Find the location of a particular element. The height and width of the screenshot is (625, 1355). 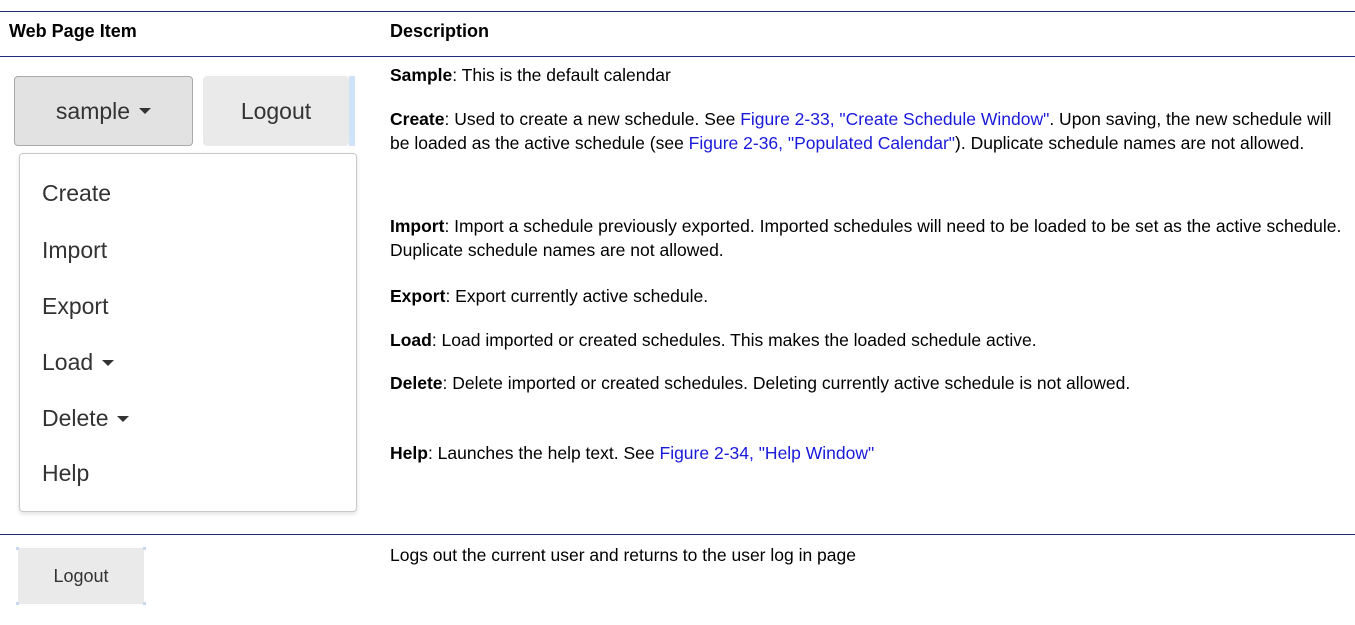

menu-item-delete: Delete is located at coordinates (86, 418).